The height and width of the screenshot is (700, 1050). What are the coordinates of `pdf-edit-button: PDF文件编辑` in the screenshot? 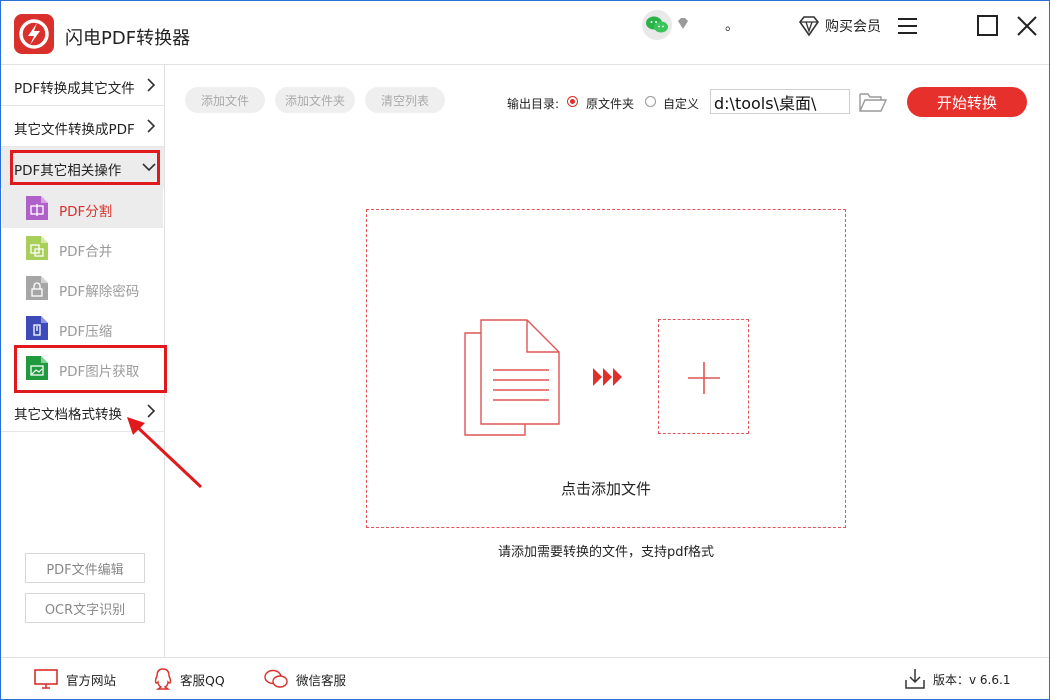 It's located at (85, 568).